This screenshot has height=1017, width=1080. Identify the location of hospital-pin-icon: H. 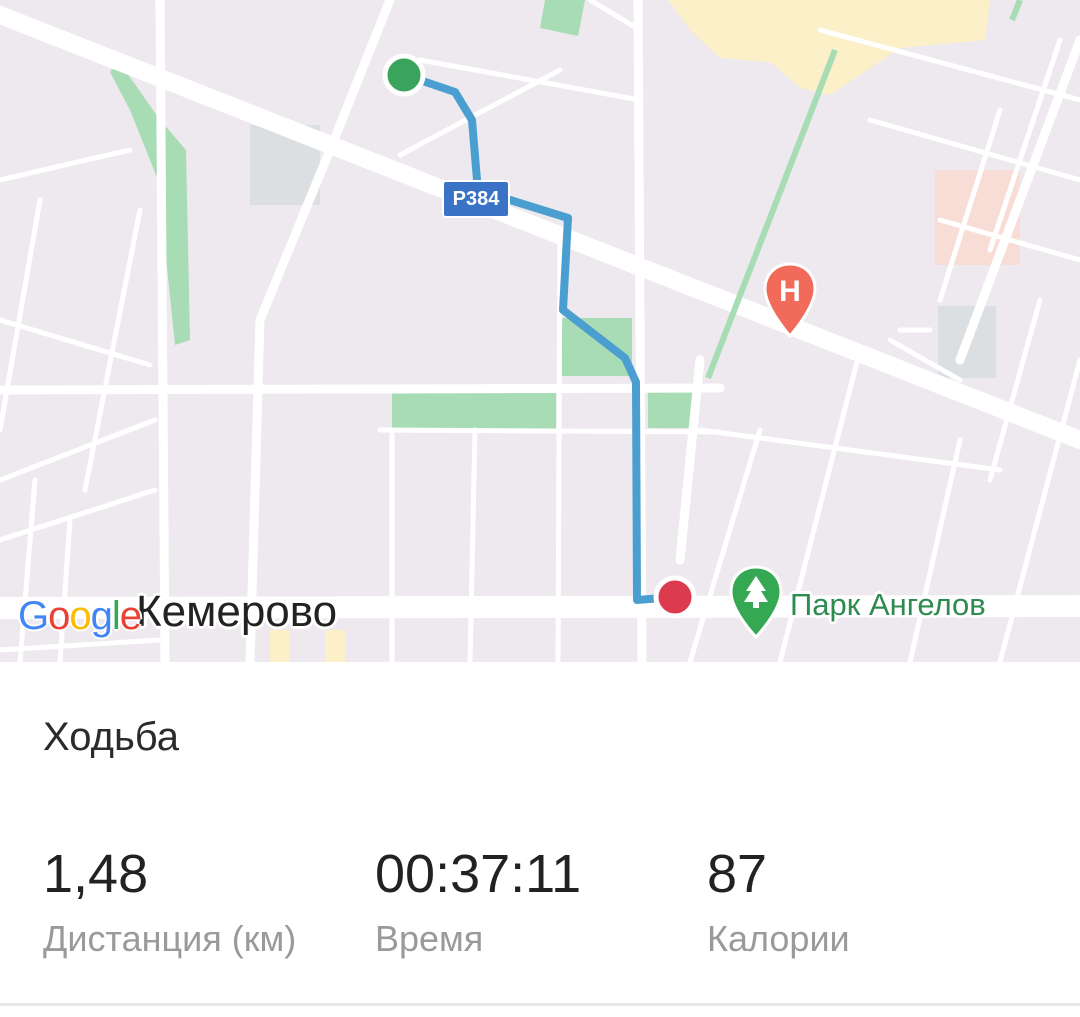
(790, 301).